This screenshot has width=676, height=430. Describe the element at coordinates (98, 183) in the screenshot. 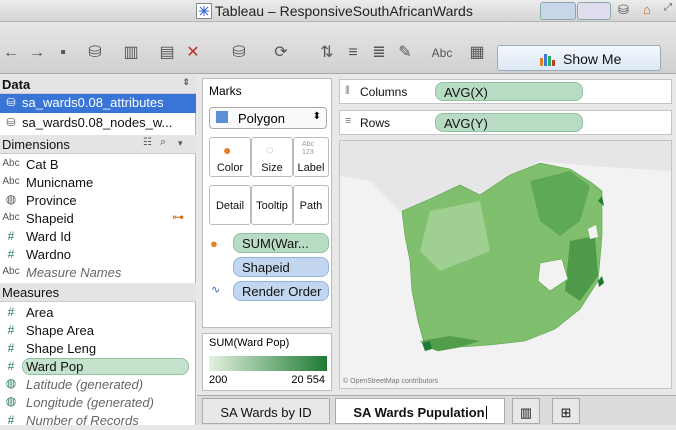

I see `dimension-item-municname: Abc Municname` at that location.